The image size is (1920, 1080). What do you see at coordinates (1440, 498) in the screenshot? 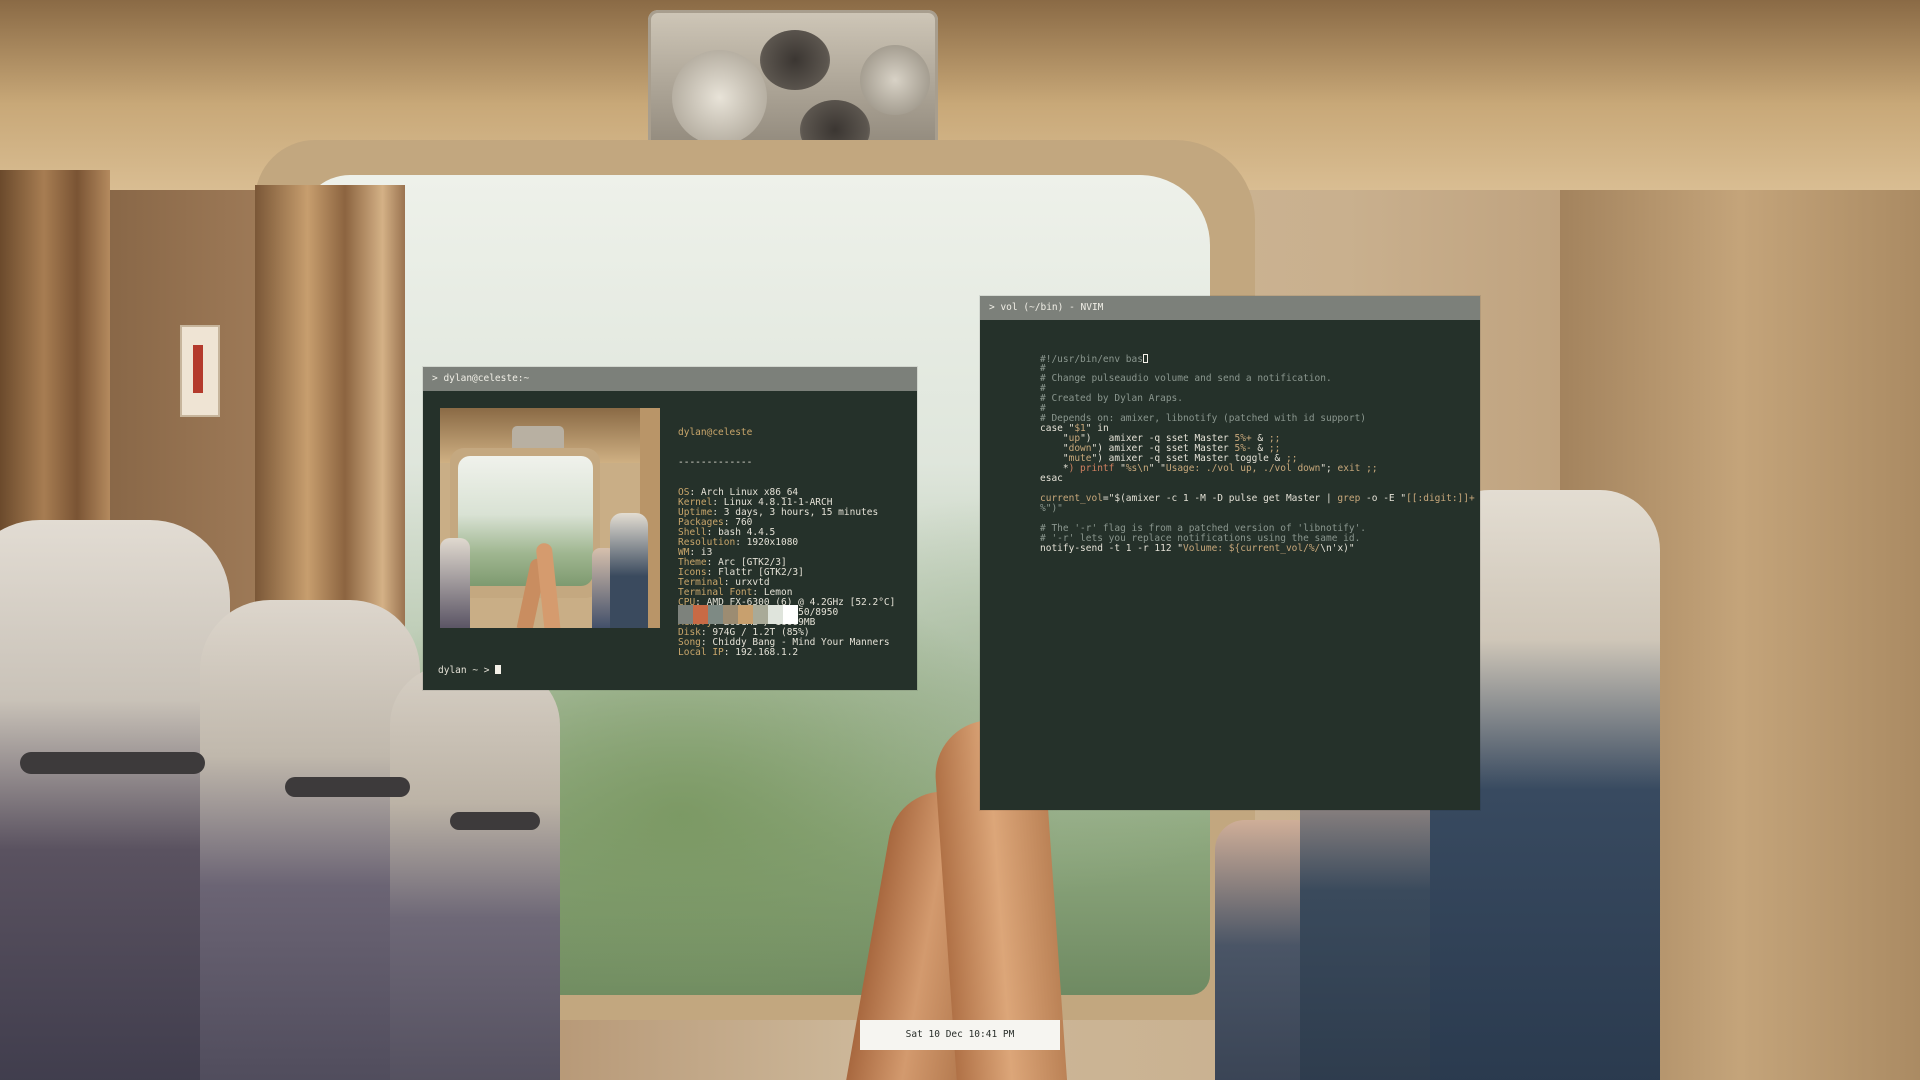
I see `code-token: [[:digit:]]+` at bounding box center [1440, 498].